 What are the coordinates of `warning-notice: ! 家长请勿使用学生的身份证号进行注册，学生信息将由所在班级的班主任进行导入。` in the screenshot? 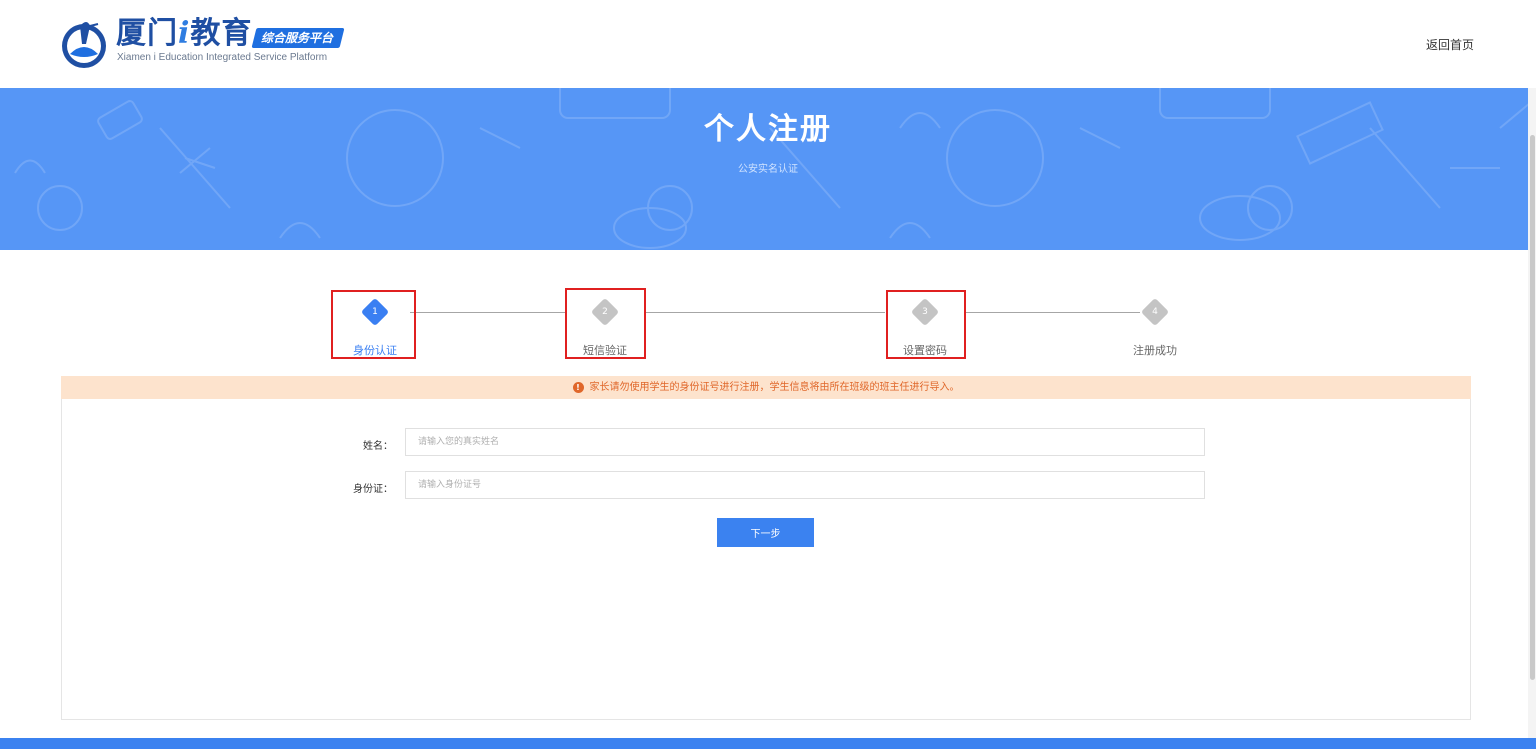 It's located at (766, 387).